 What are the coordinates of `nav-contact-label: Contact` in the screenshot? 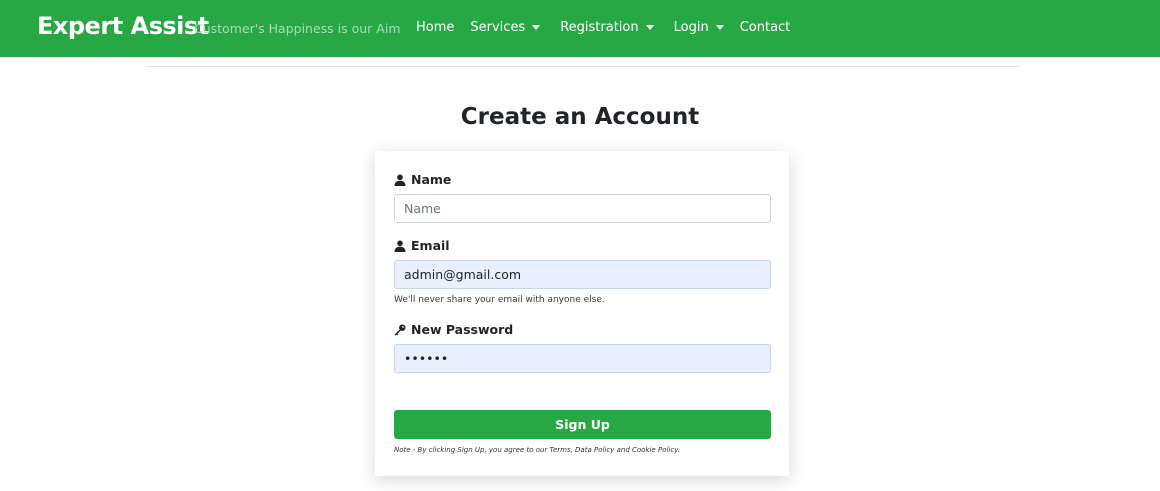 It's located at (765, 27).